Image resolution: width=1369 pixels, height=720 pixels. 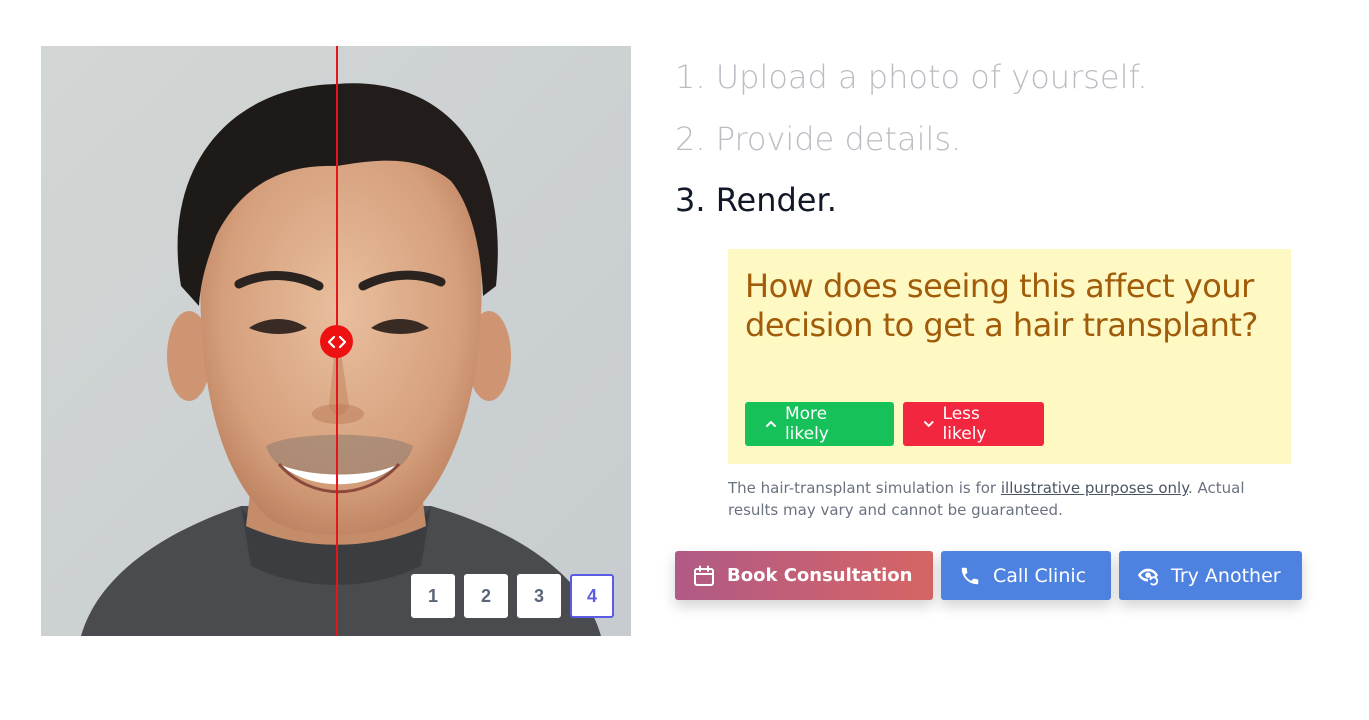 I want to click on call-clinic-button: Call Clinic, so click(x=1026, y=575).